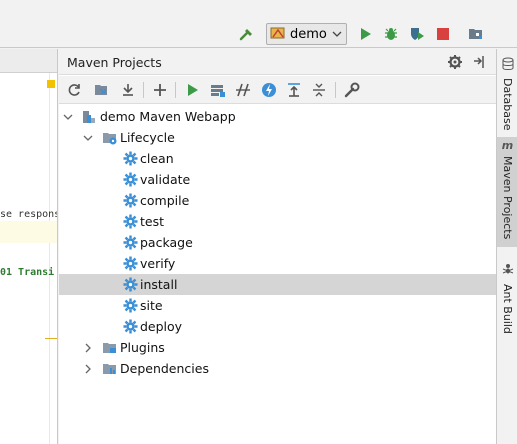  Describe the element at coordinates (476, 34) in the screenshot. I see `project-structure-icon` at that location.